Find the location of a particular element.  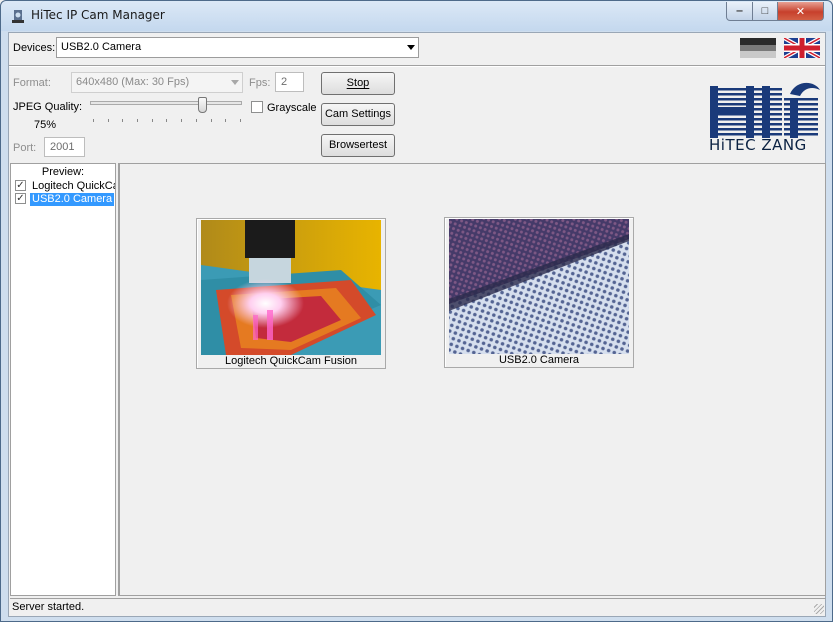

preview-item-usb-camera: ✓ USB2.0 Camera is located at coordinates (65, 200).